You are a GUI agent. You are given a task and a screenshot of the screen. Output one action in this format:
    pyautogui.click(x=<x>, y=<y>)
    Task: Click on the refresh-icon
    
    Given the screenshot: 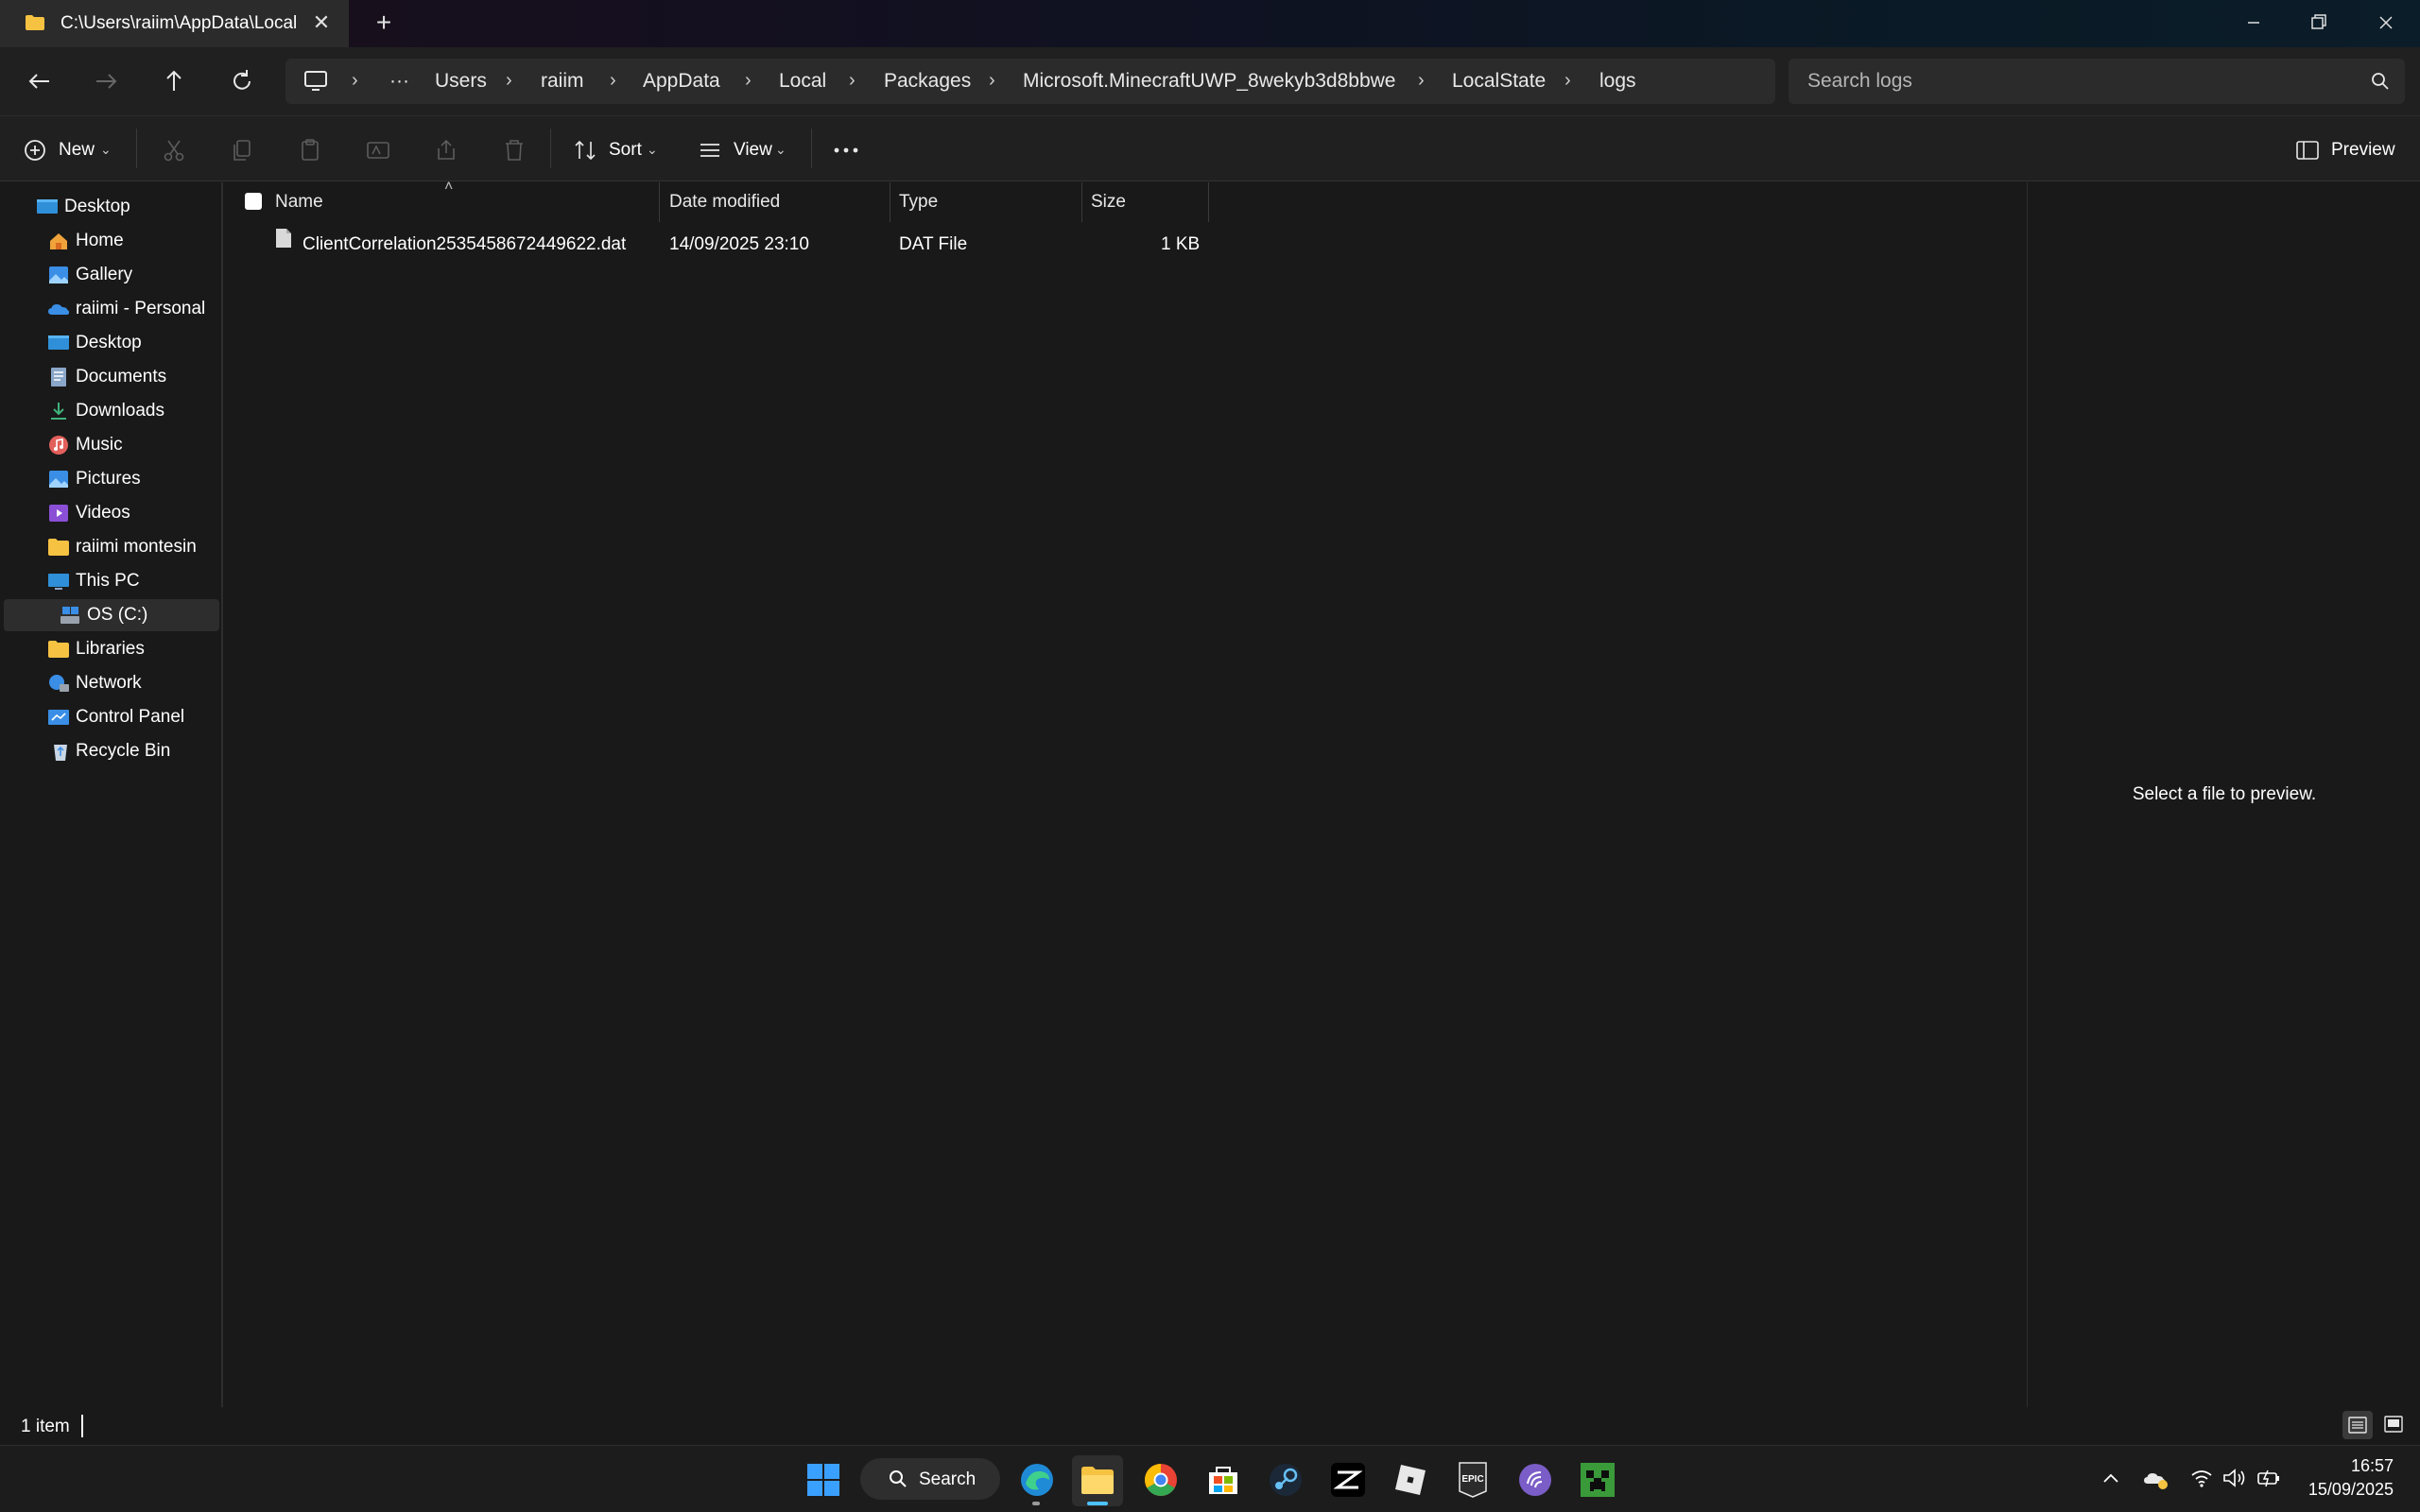 What is the action you would take?
    pyautogui.click(x=242, y=80)
    